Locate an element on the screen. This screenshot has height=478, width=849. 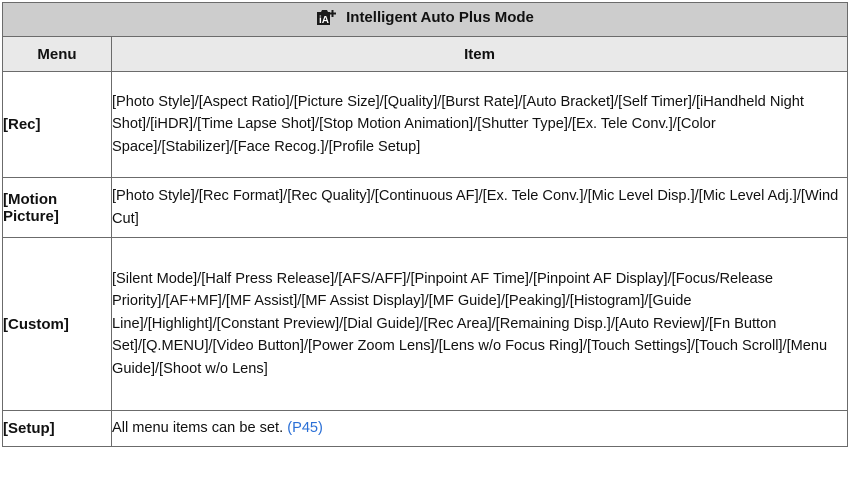
menu-cell: [Setup] is located at coordinates (57, 428).